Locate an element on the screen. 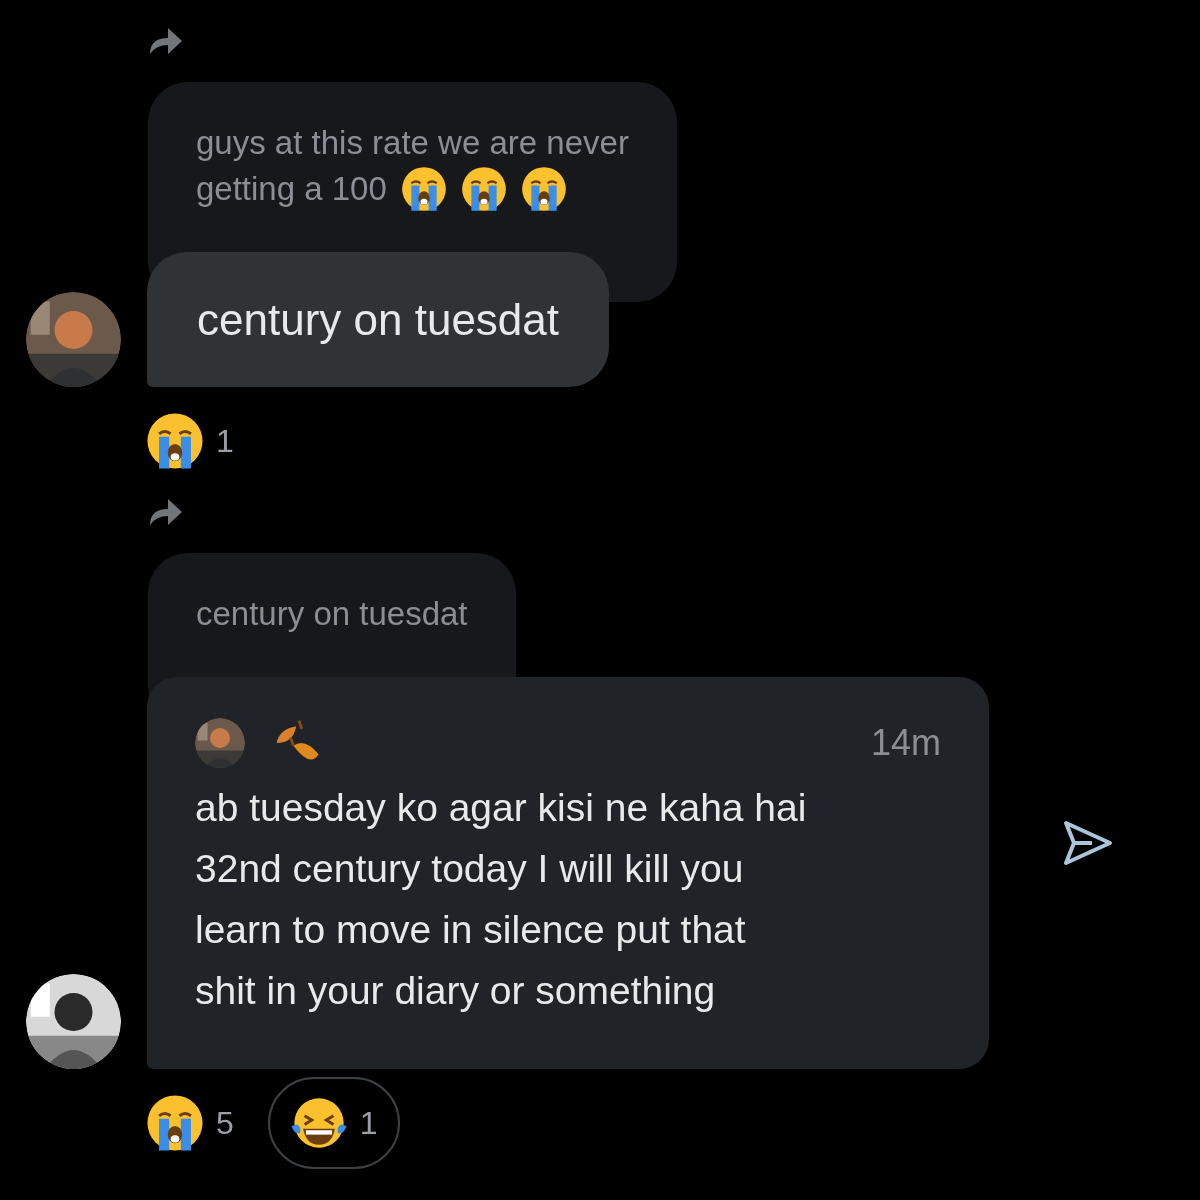 The height and width of the screenshot is (1200, 1200). quoted-message-text: century on tuesdat is located at coordinates (332, 614).